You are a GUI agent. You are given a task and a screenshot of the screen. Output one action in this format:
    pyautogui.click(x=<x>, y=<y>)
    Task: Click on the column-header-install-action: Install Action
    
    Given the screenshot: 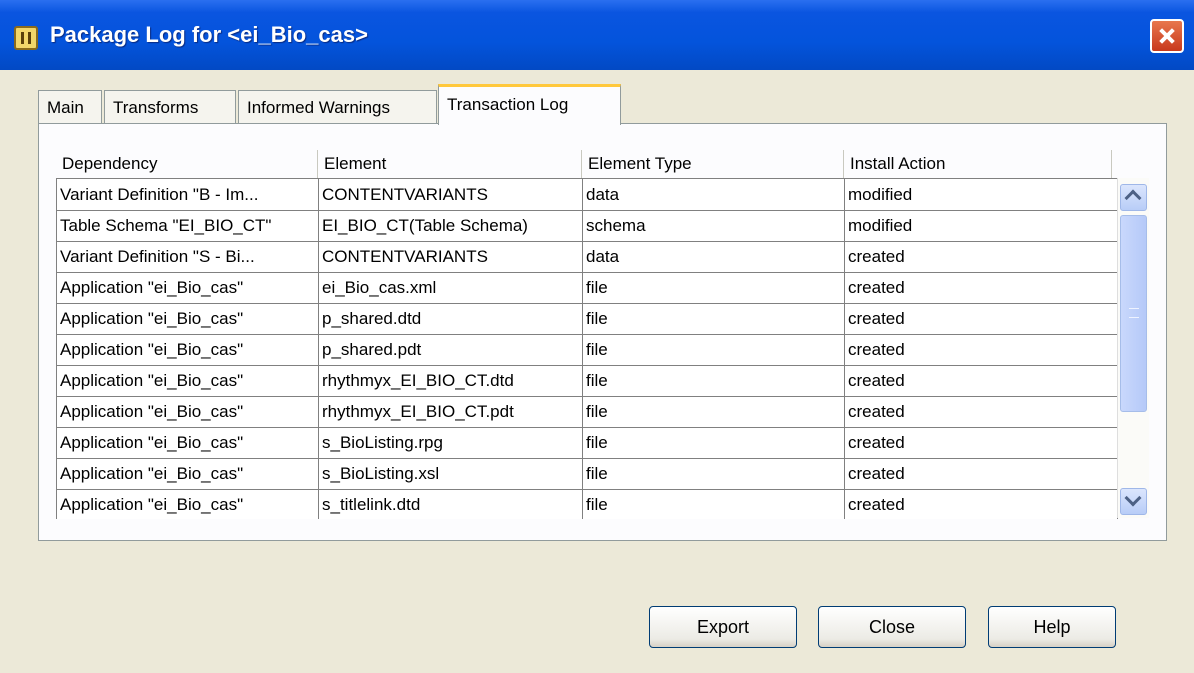 What is the action you would take?
    pyautogui.click(x=978, y=164)
    